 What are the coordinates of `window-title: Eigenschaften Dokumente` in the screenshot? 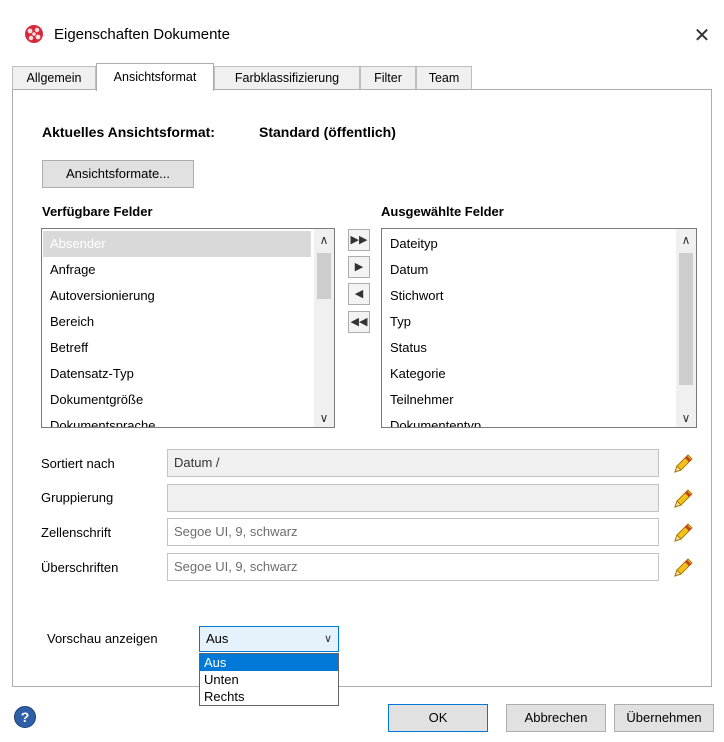 It's located at (142, 34).